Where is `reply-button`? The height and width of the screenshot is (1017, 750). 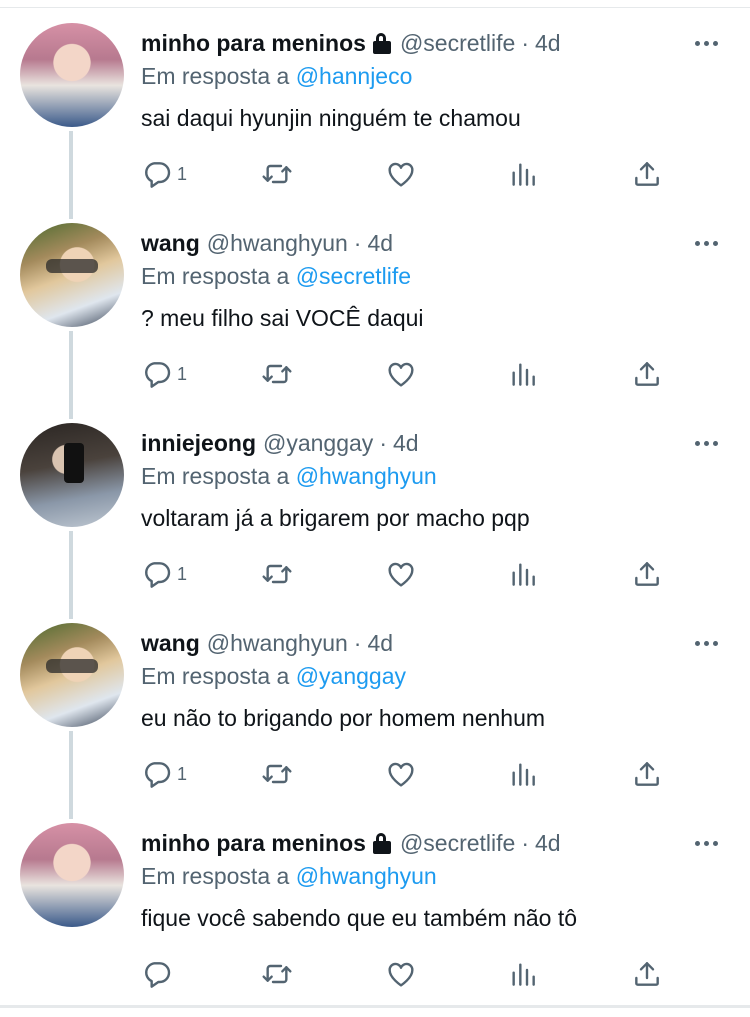 reply-button is located at coordinates (159, 974).